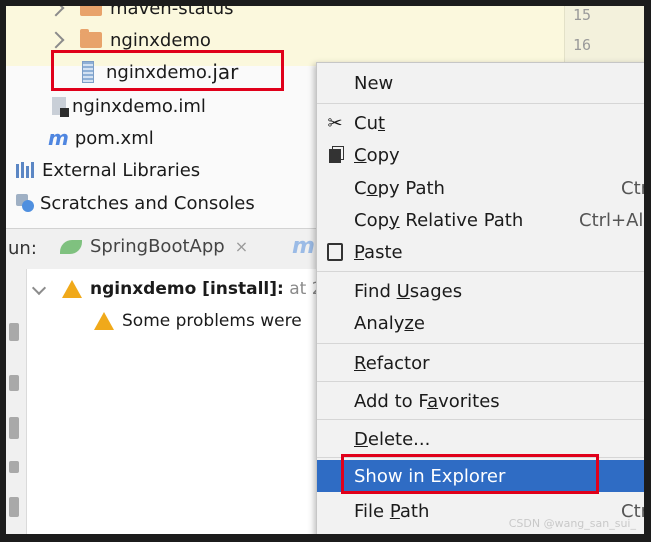 The height and width of the screenshot is (542, 651). What do you see at coordinates (60, 107) in the screenshot?
I see `module-file-icon` at bounding box center [60, 107].